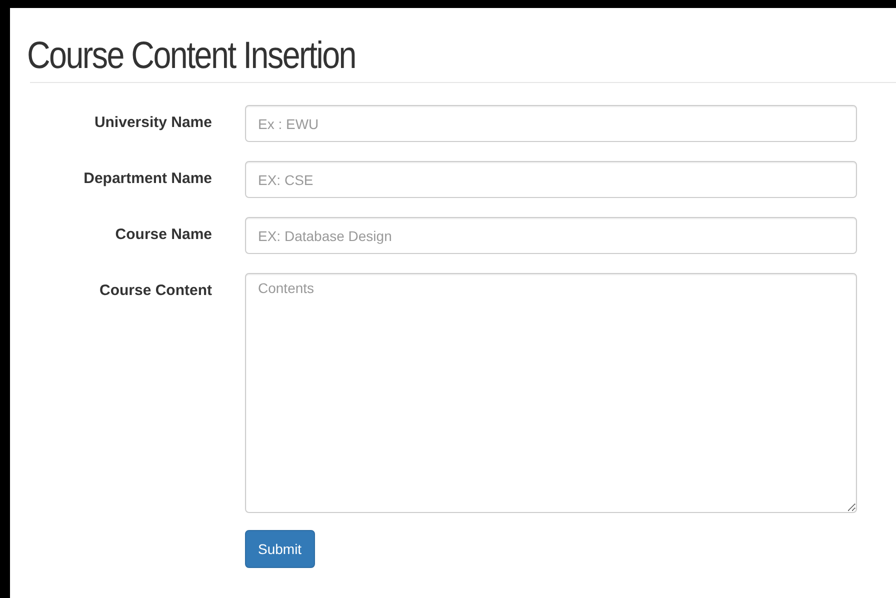  Describe the element at coordinates (152, 122) in the screenshot. I see `field-label: University Name` at that location.